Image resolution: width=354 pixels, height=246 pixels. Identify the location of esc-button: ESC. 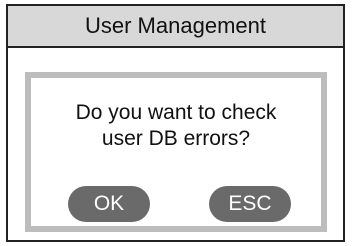
(250, 204).